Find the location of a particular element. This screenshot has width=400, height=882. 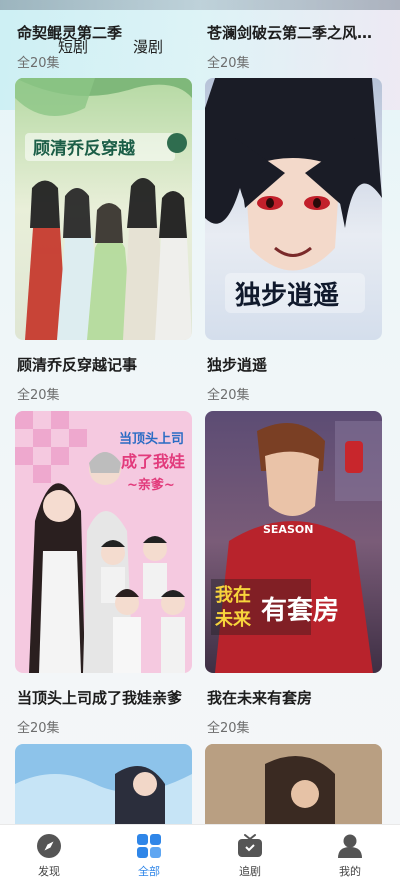

cover-title-text: 独步逍遥 is located at coordinates (287, 295).